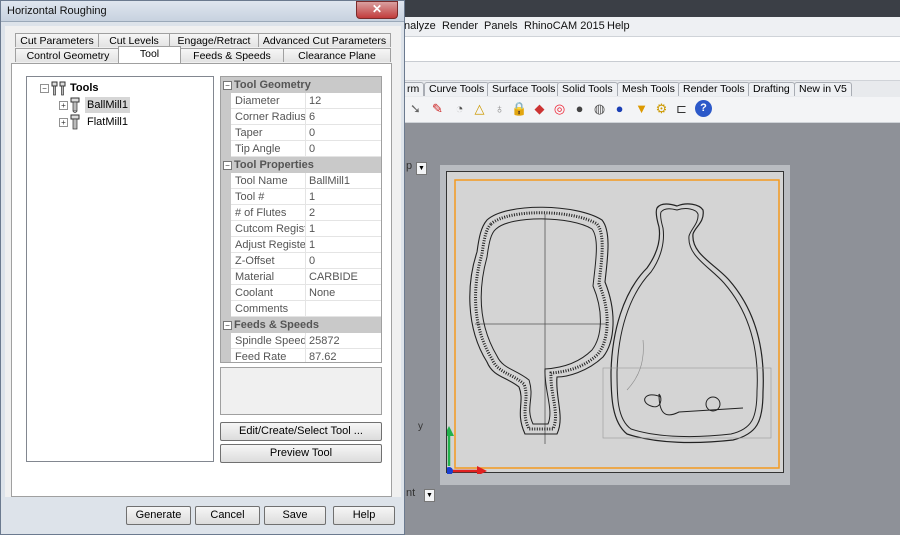 The height and width of the screenshot is (535, 900). What do you see at coordinates (343, 116) in the screenshot?
I see `property-value: 6` at bounding box center [343, 116].